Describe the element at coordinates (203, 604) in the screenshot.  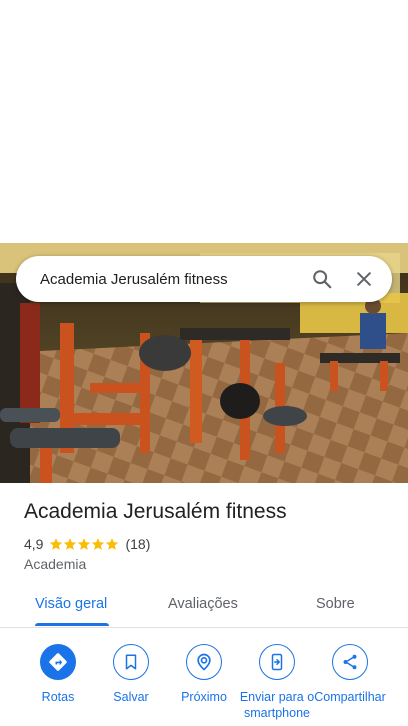
I see `tab-reviews: Avaliações` at that location.